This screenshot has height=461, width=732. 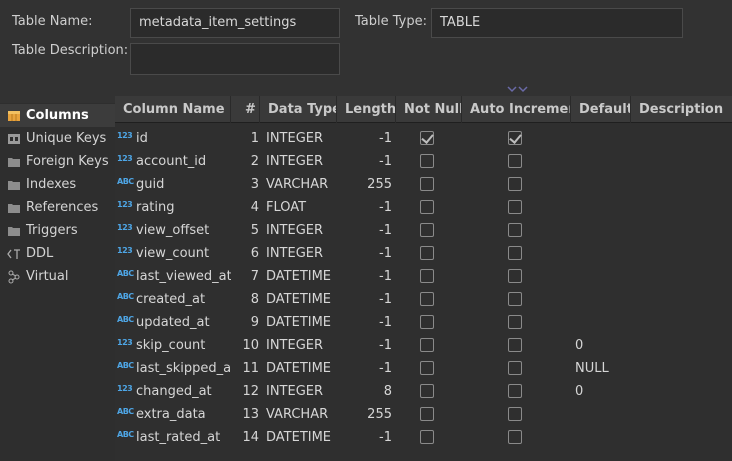 I want to click on table-row: 123 view_count 6 INTEGER -1, so click(x=423, y=253).